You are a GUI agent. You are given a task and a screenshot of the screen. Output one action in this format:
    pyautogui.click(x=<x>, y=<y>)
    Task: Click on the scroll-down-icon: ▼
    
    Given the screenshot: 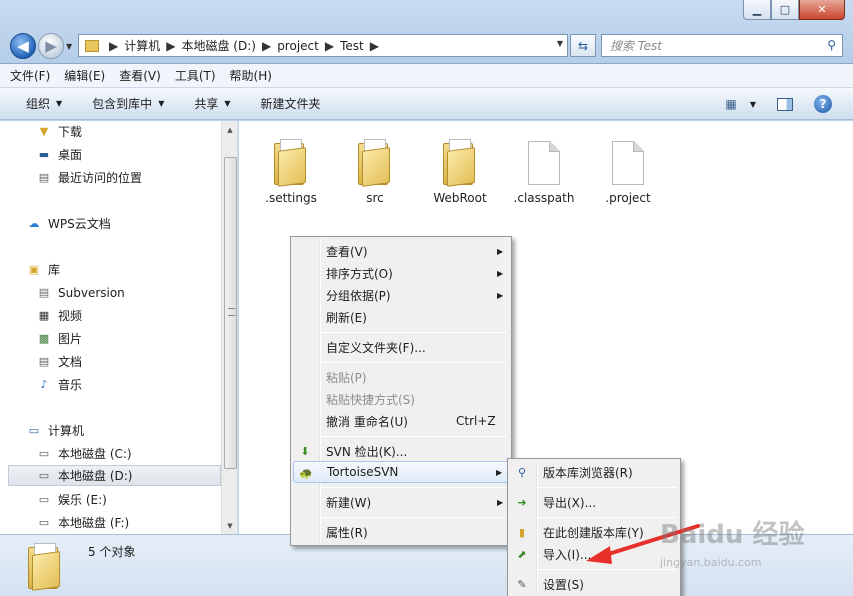 What is the action you would take?
    pyautogui.click(x=229, y=525)
    